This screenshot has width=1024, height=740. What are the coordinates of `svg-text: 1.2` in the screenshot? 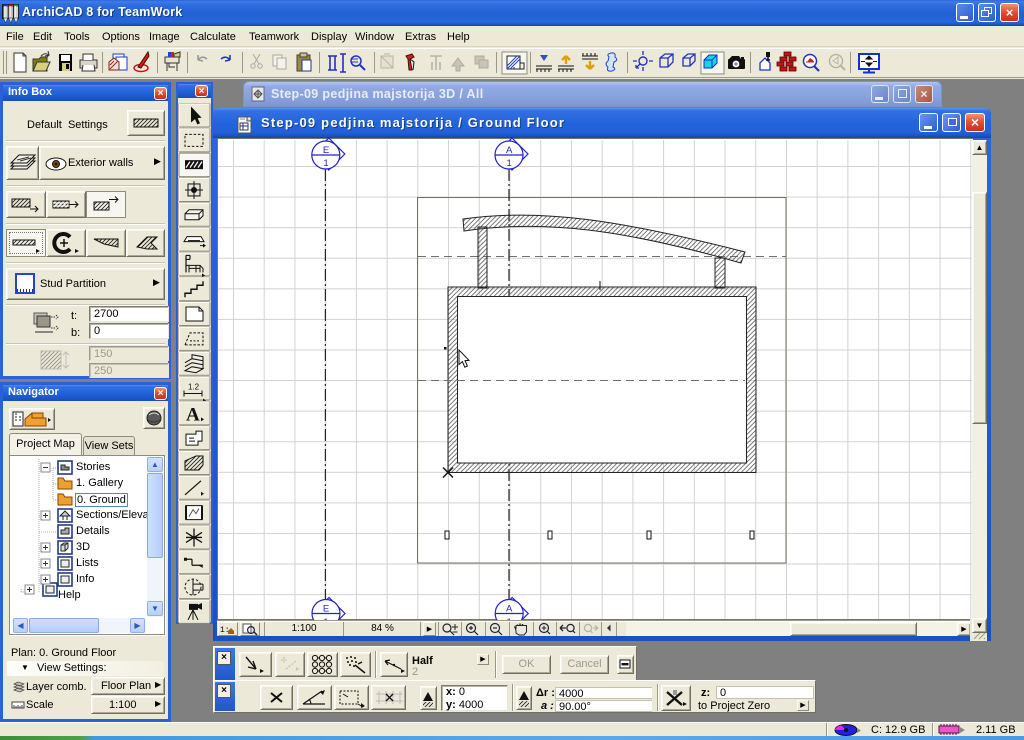 It's located at (194, 387).